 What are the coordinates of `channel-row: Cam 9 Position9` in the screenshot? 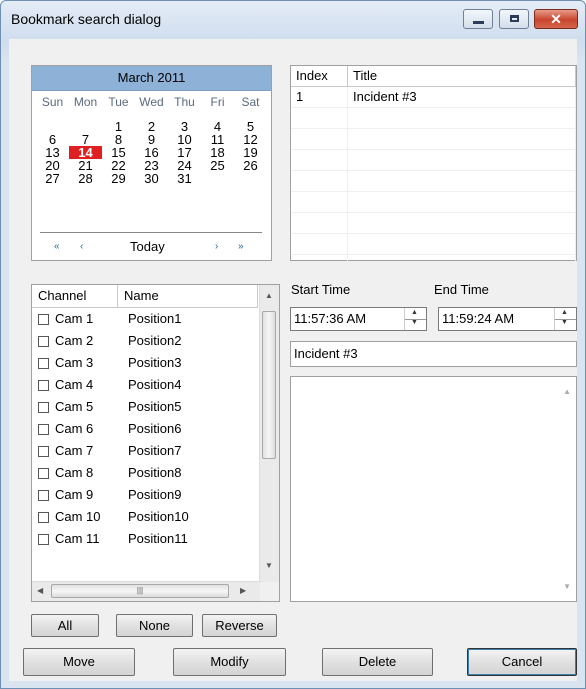 It's located at (145, 495).